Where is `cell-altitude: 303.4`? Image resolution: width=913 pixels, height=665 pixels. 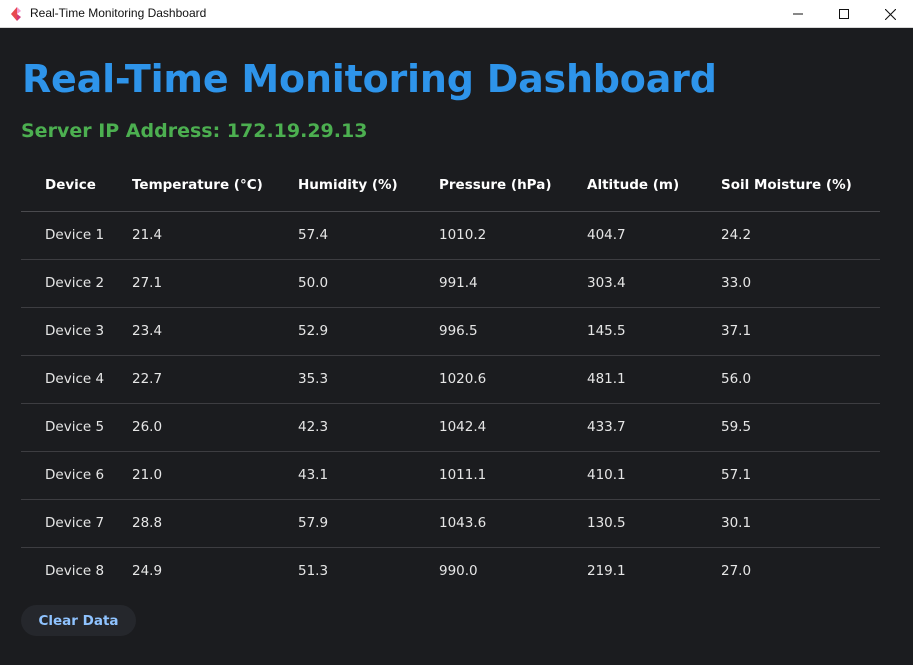 cell-altitude: 303.4 is located at coordinates (654, 283).